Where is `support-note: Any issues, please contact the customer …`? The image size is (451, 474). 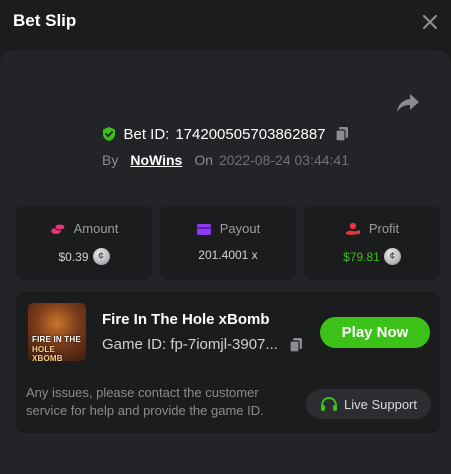
support-note: Any issues, please contact the customer … is located at coordinates (145, 401).